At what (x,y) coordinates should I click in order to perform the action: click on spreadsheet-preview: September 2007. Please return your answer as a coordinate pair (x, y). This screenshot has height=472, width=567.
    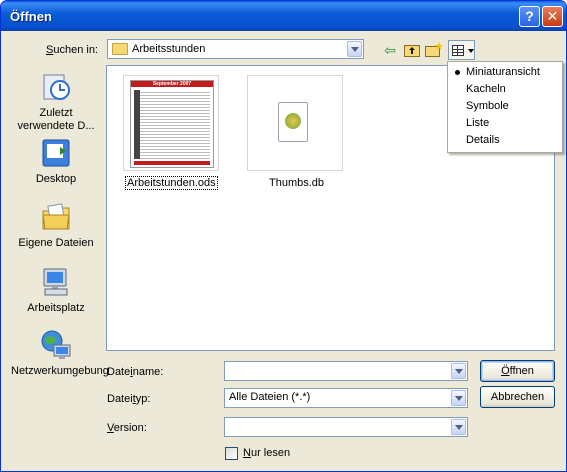
    Looking at the image, I should click on (172, 124).